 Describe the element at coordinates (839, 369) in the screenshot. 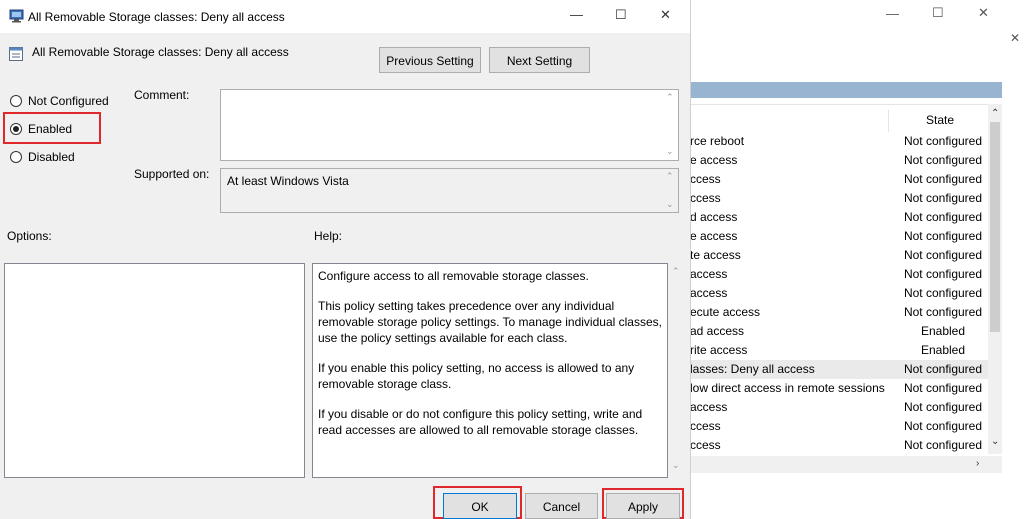

I see `policy-row: lasses: Deny all access Not configured` at that location.